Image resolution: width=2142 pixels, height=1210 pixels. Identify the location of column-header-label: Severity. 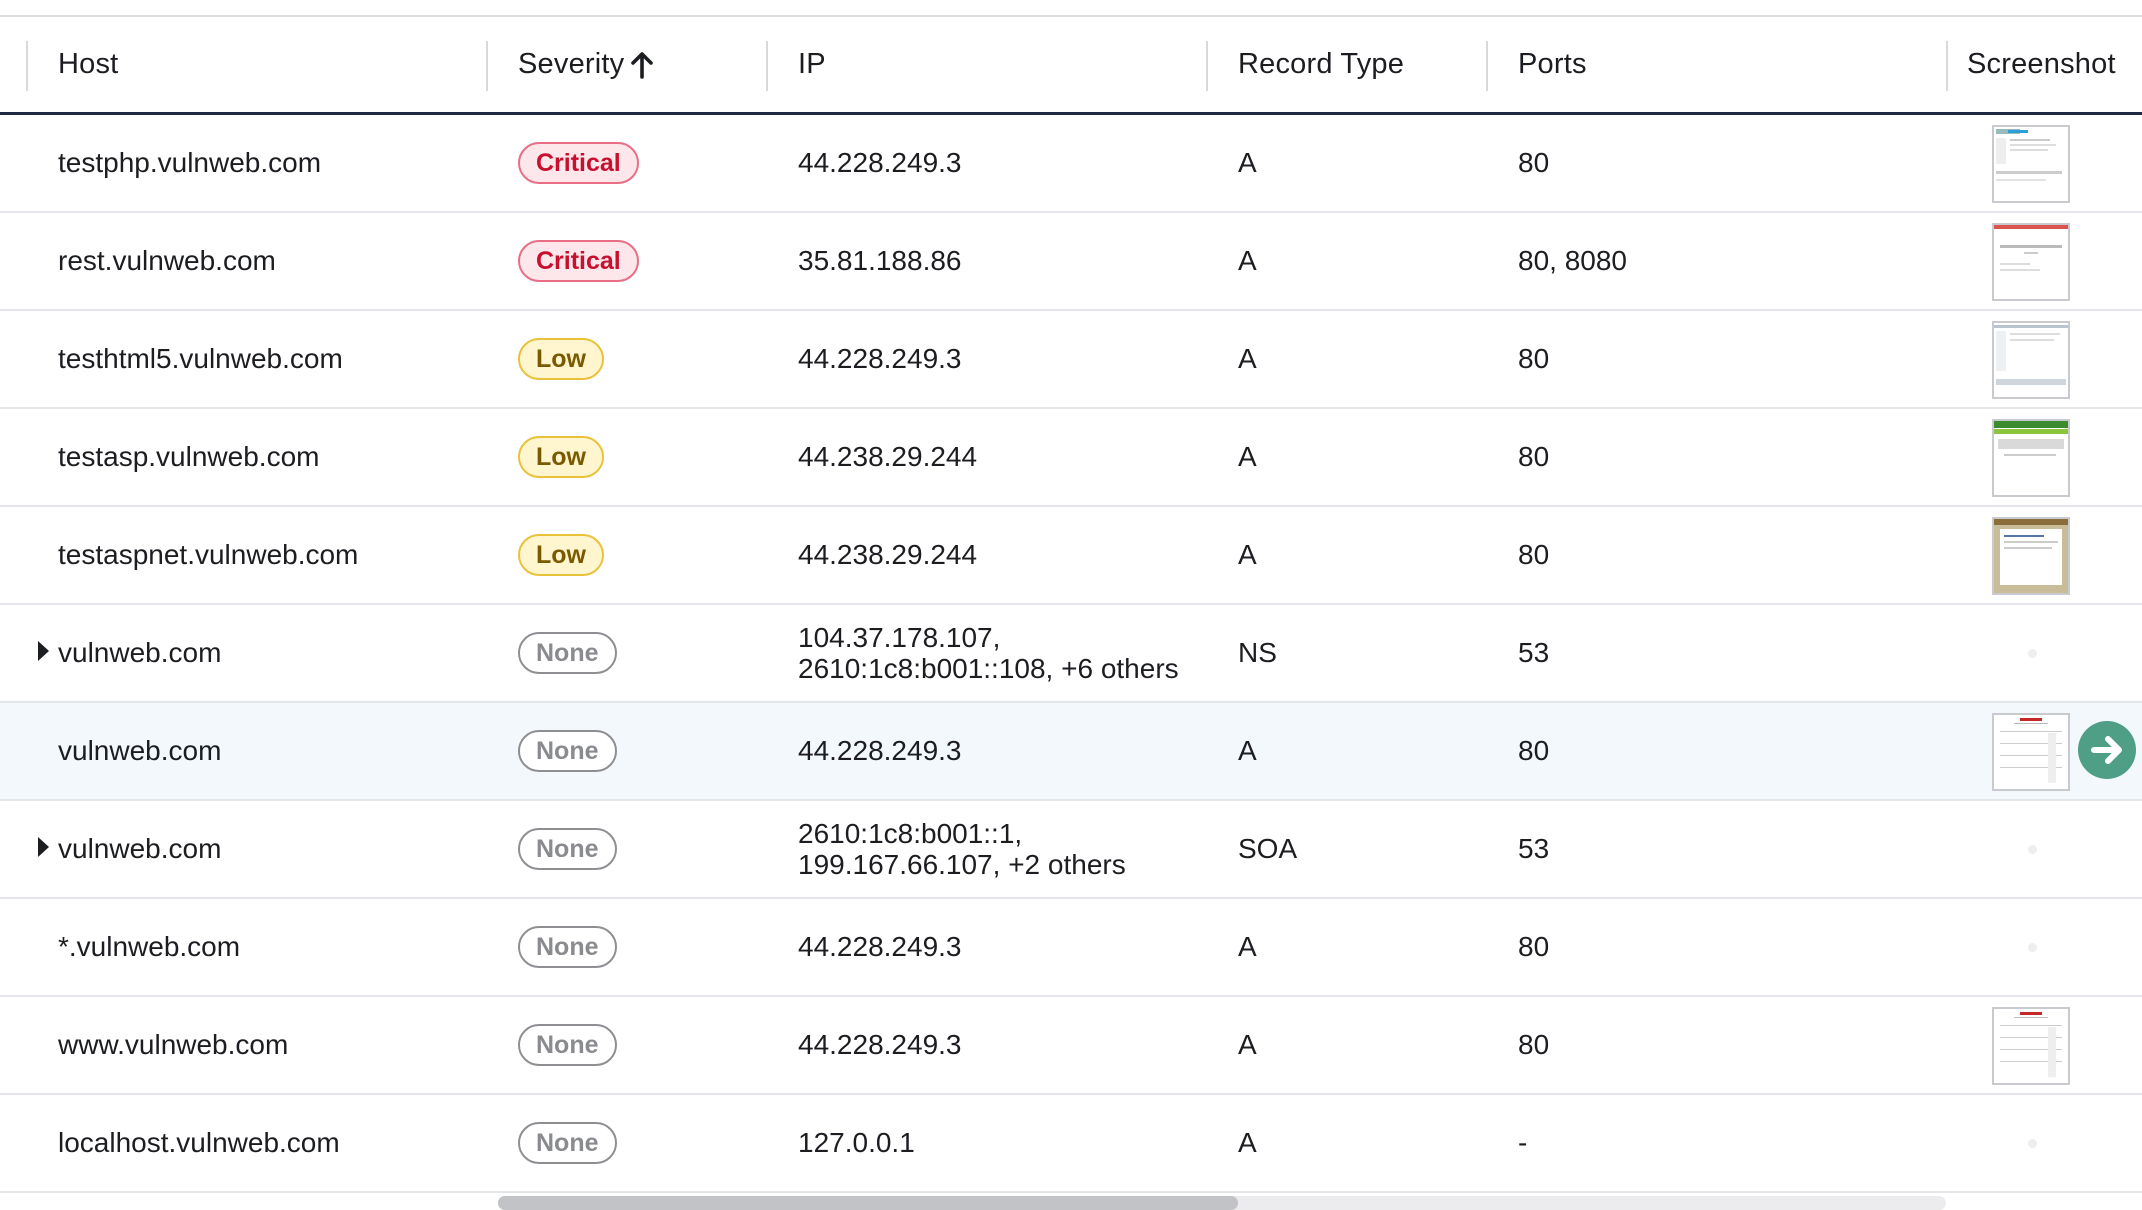
(571, 64).